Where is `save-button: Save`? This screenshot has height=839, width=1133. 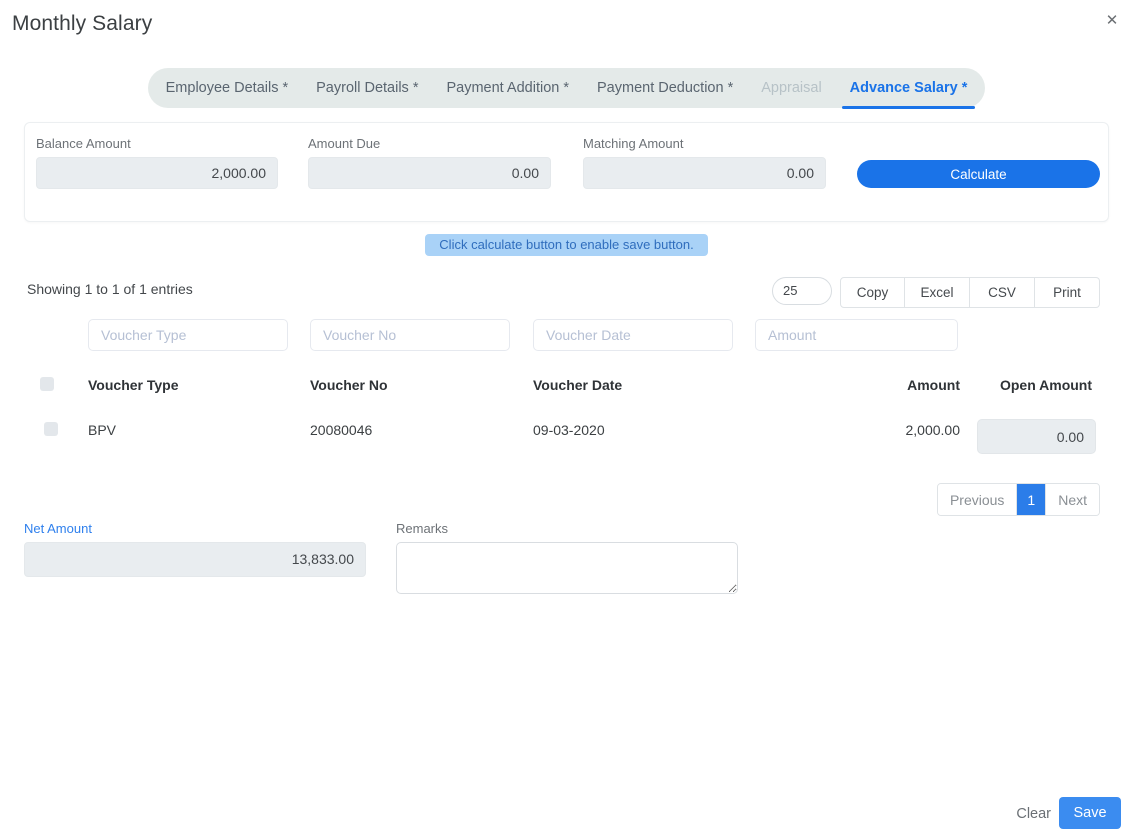
save-button: Save is located at coordinates (1090, 813).